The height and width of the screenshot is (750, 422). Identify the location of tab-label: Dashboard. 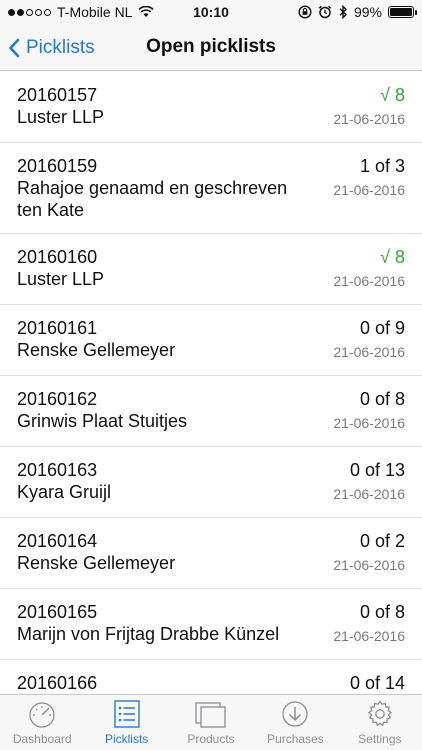
(42, 739).